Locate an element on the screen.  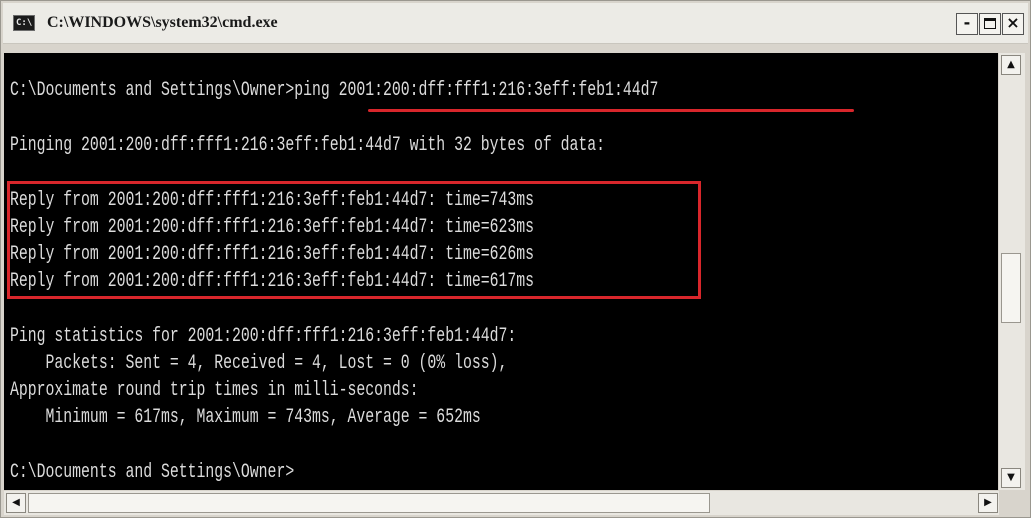
maximize-button is located at coordinates (990, 24).